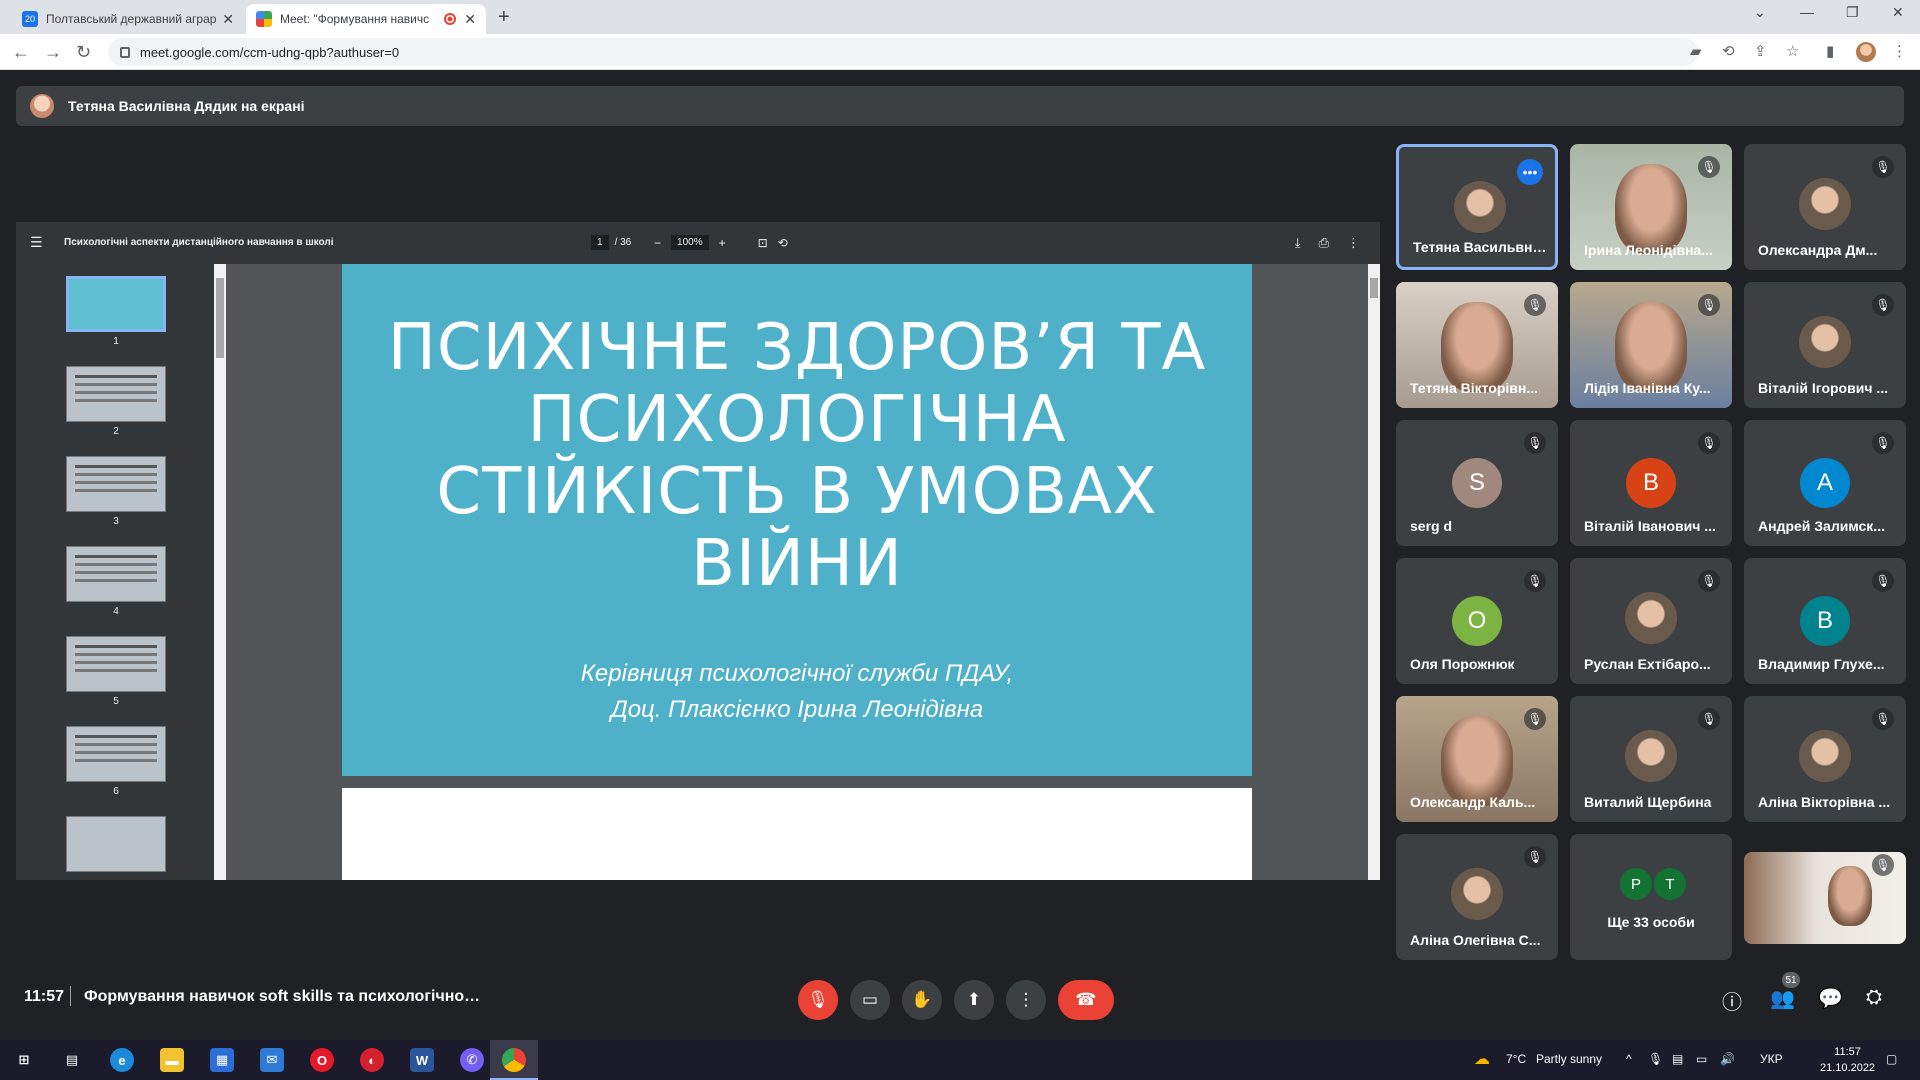  Describe the element at coordinates (422, 1060) in the screenshot. I see `word-icon: W` at that location.